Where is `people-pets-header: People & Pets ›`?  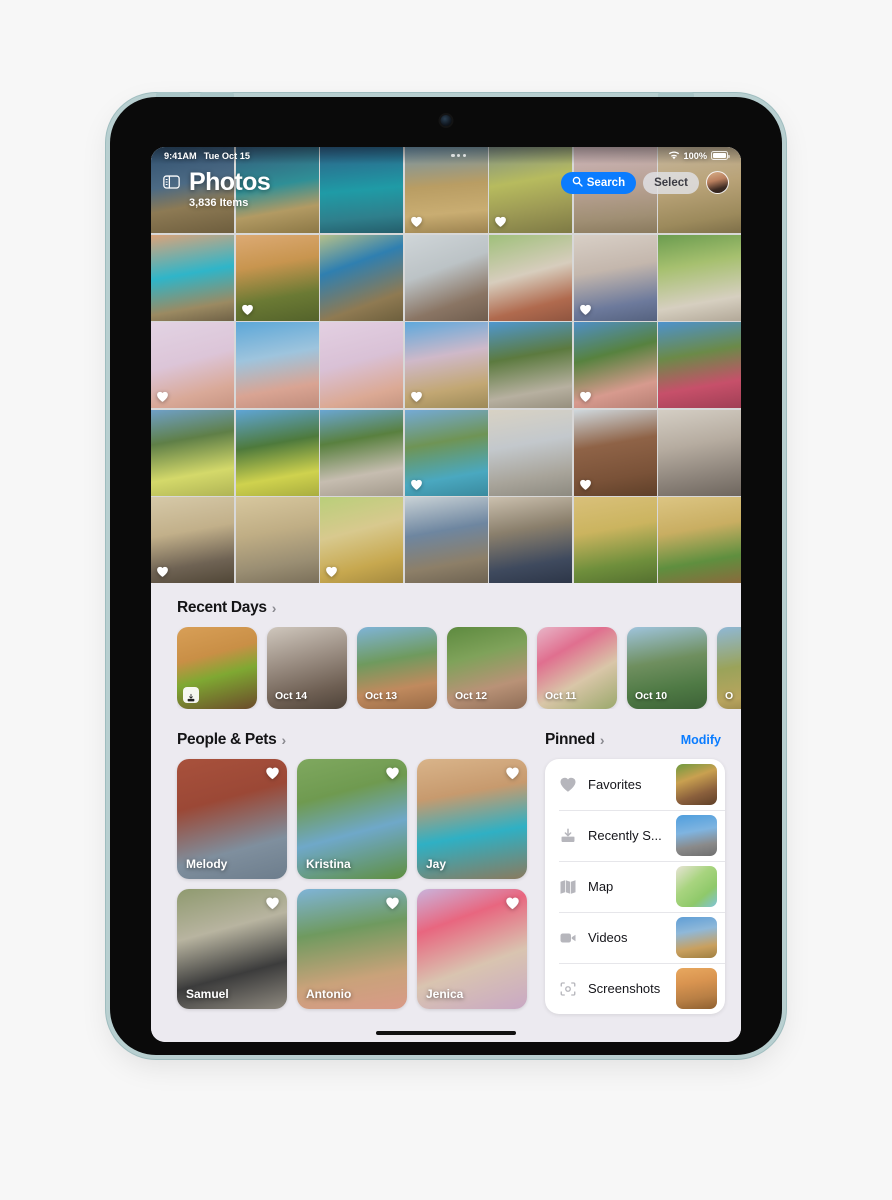
people-pets-header: People & Pets › is located at coordinates (352, 740).